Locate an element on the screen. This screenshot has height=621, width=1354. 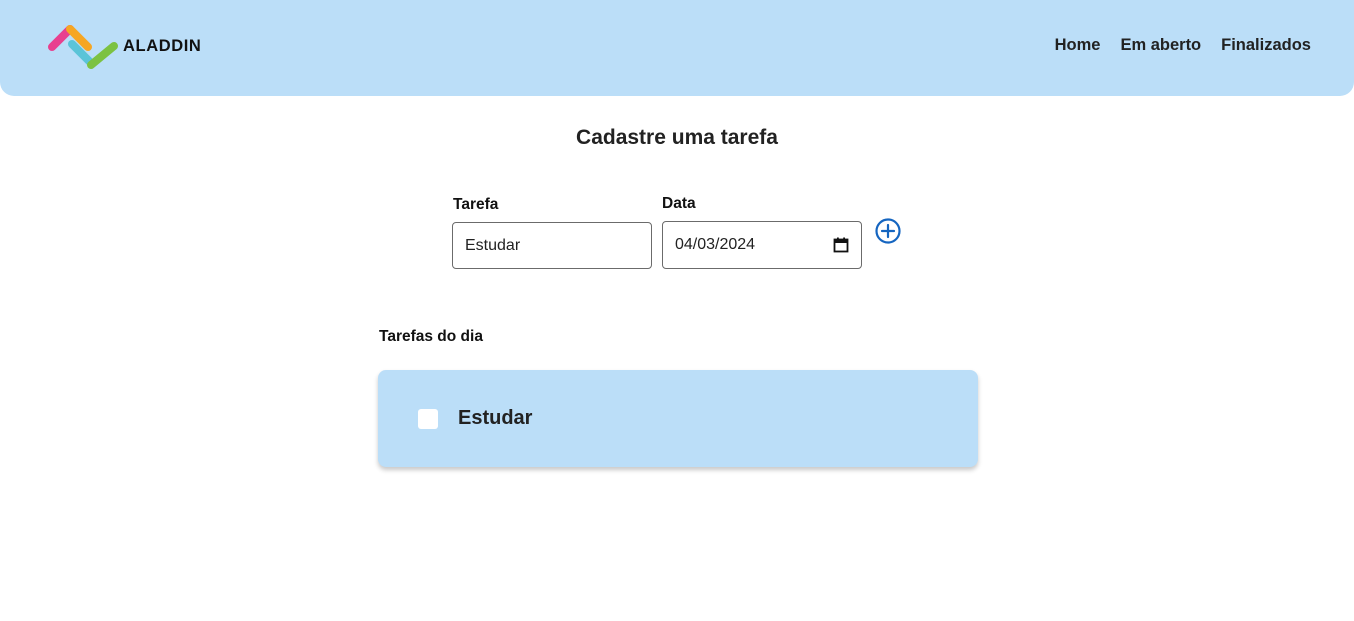
task-input is located at coordinates (552, 245).